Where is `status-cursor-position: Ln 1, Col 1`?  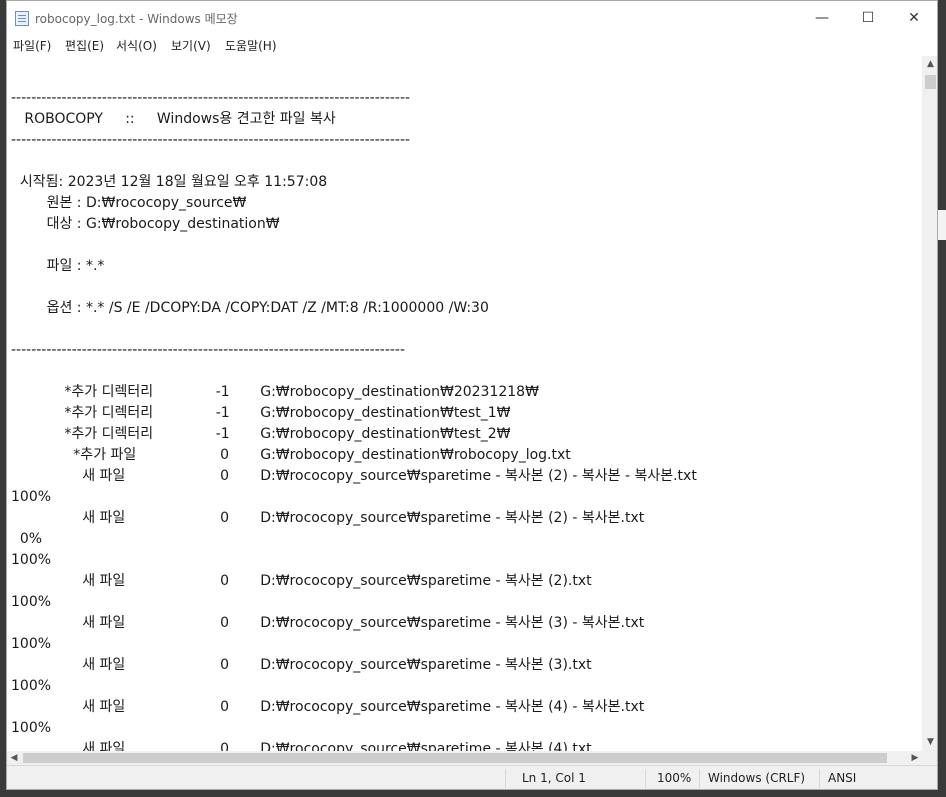 status-cursor-position: Ln 1, Col 1 is located at coordinates (554, 778).